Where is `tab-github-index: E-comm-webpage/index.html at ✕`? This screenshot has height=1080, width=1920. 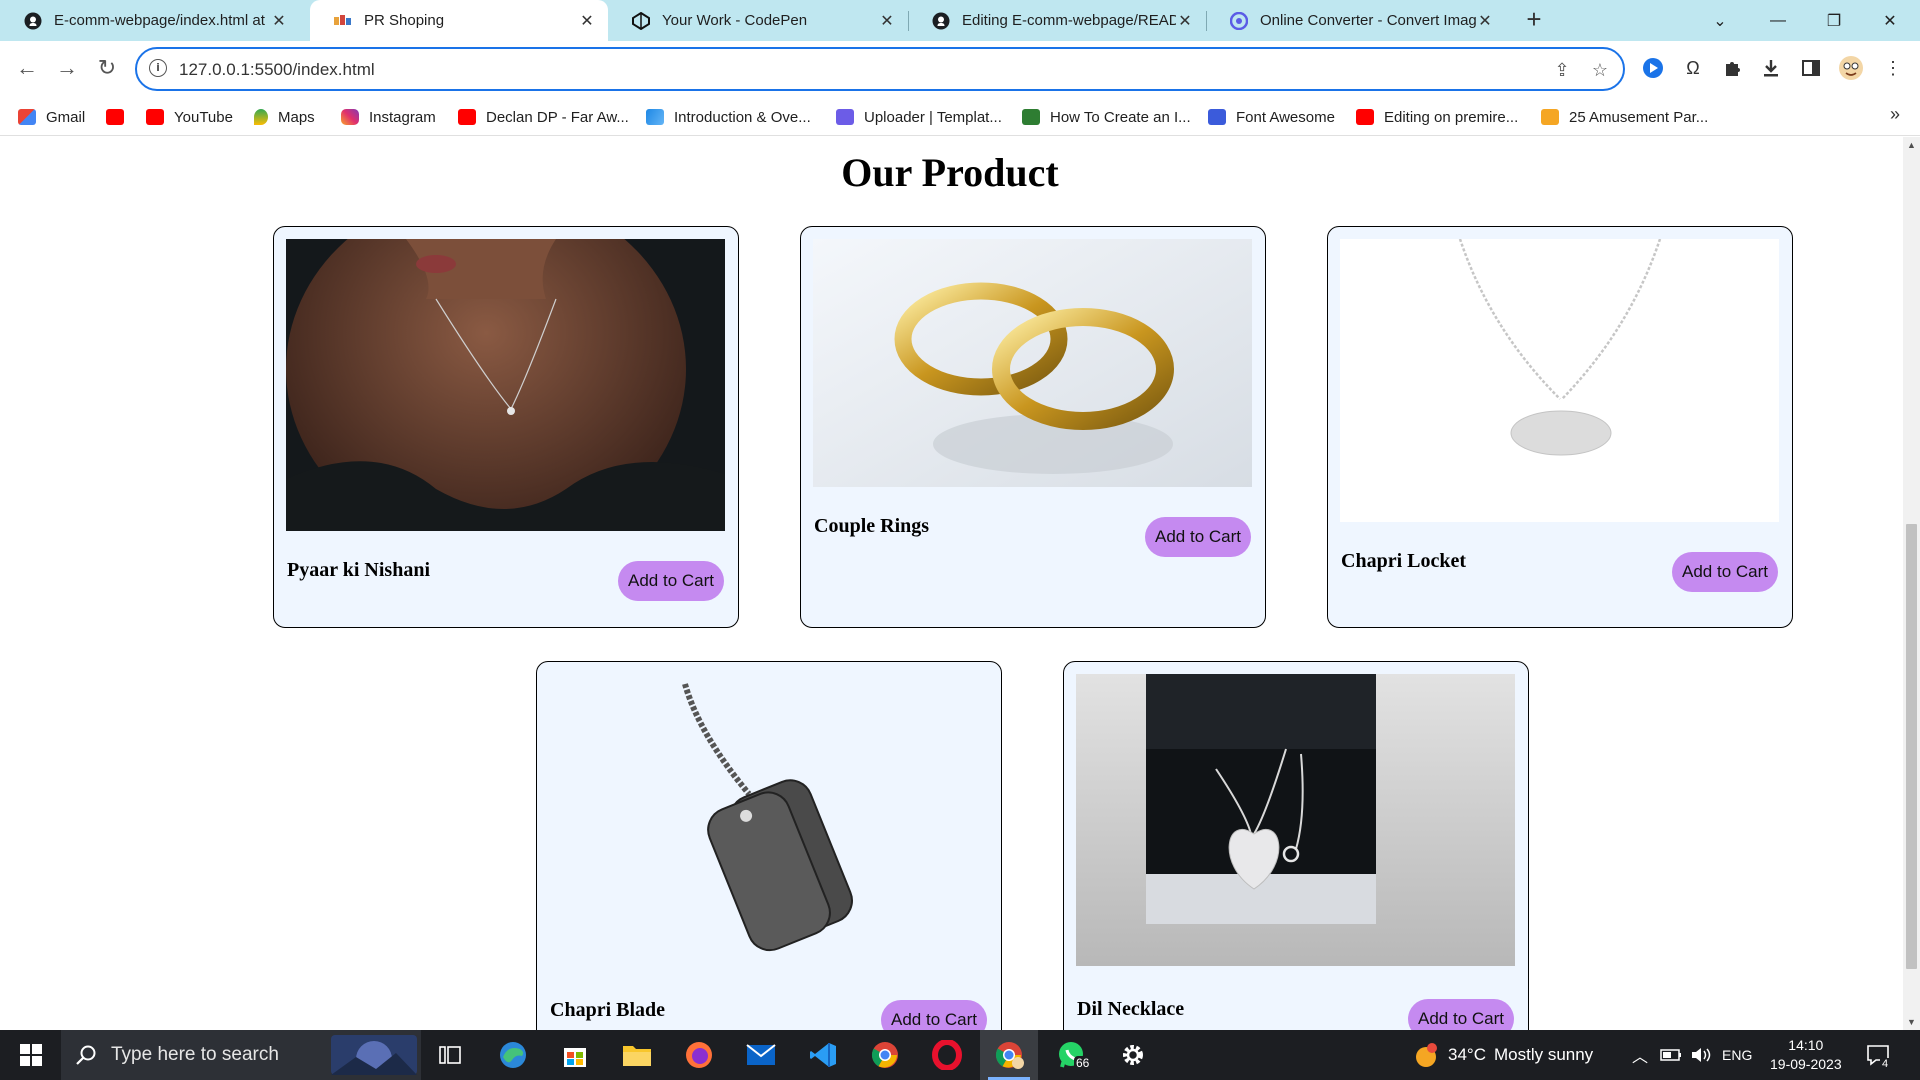
tab-github-index: E-comm-webpage/index.html at ✕ is located at coordinates (150, 20).